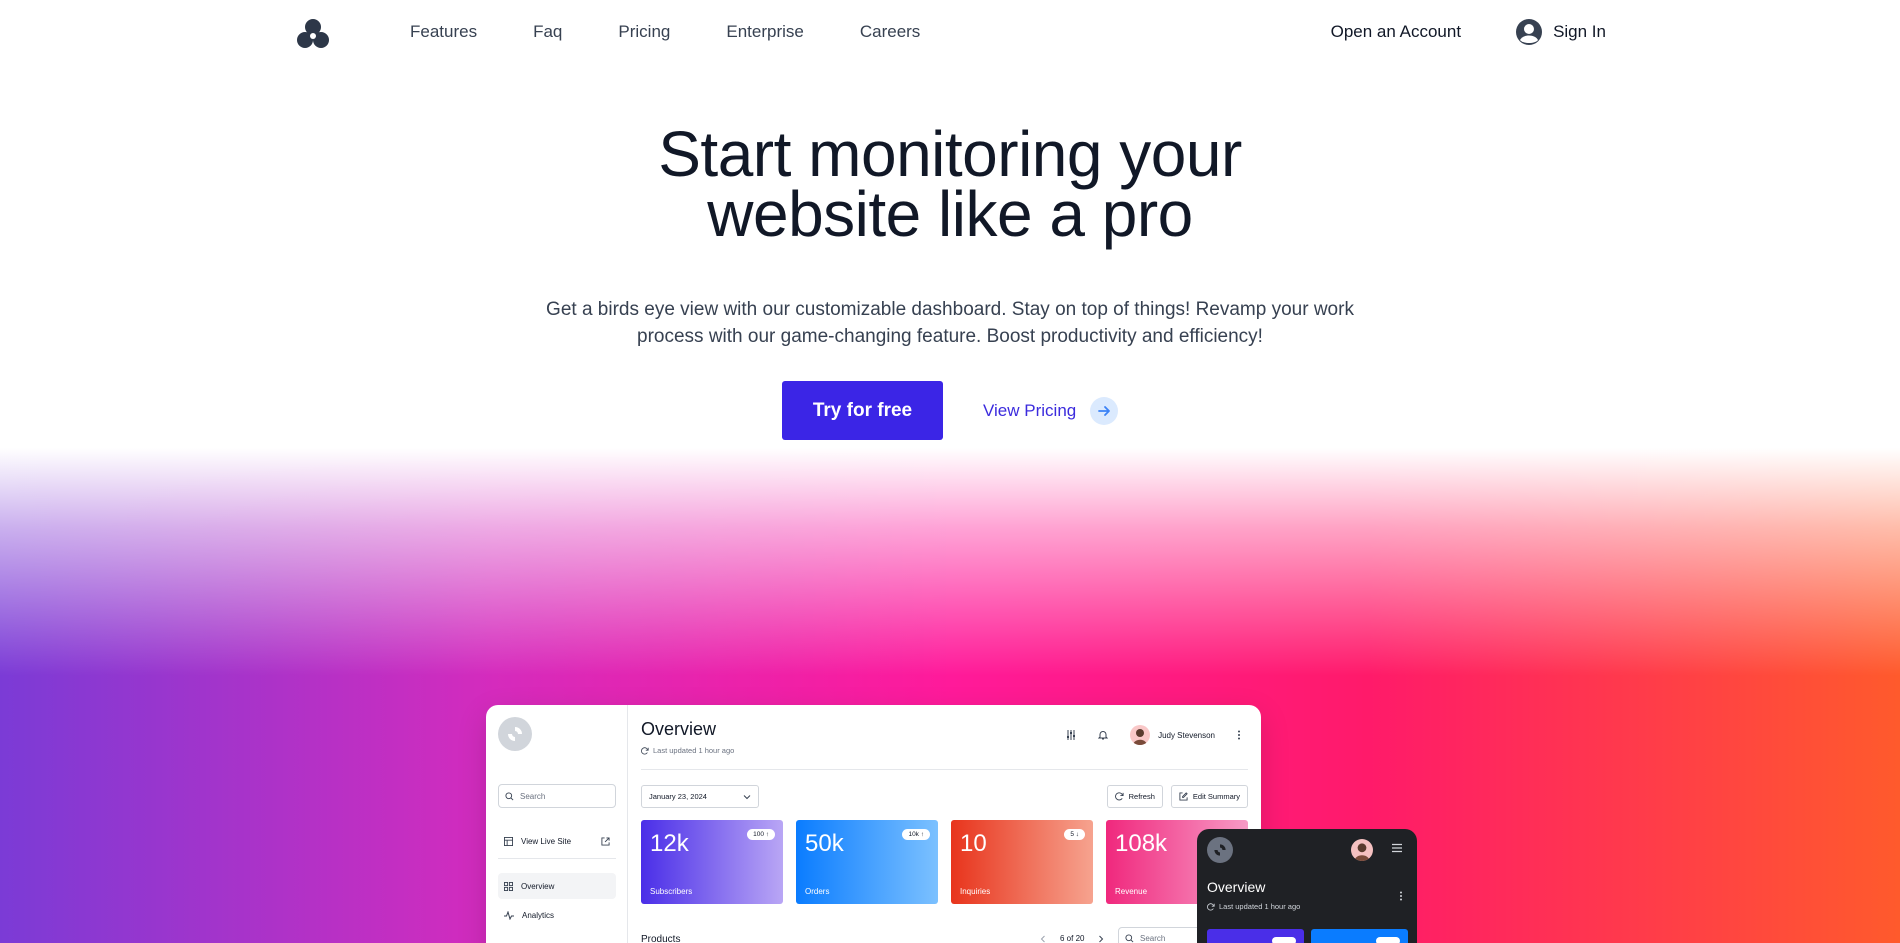 The height and width of the screenshot is (943, 1900). Describe the element at coordinates (509, 915) in the screenshot. I see `activity-icon` at that location.